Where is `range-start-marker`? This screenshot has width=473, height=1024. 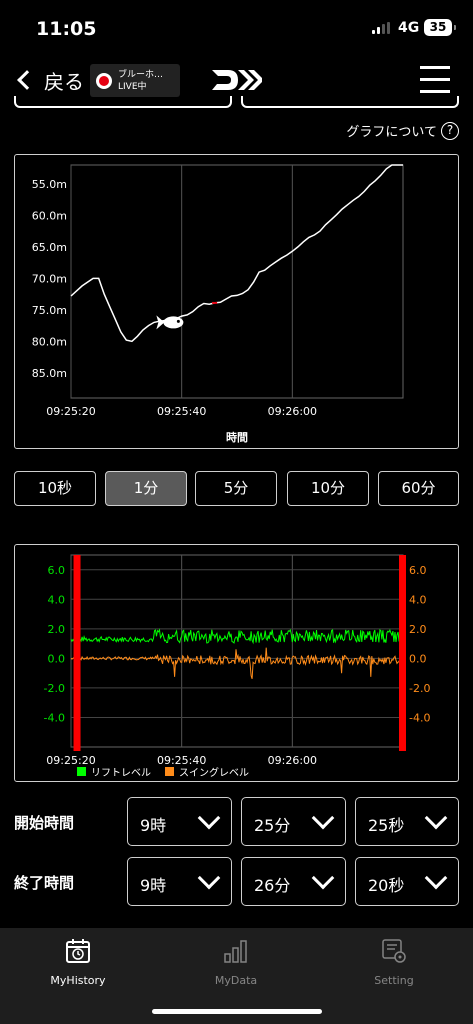 range-start-marker is located at coordinates (77, 653).